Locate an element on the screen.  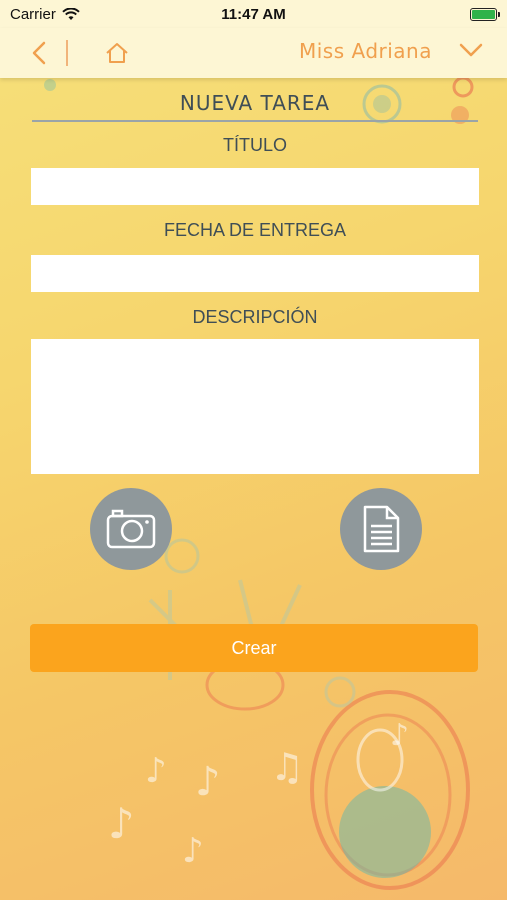
camera-icon is located at coordinates (131, 529).